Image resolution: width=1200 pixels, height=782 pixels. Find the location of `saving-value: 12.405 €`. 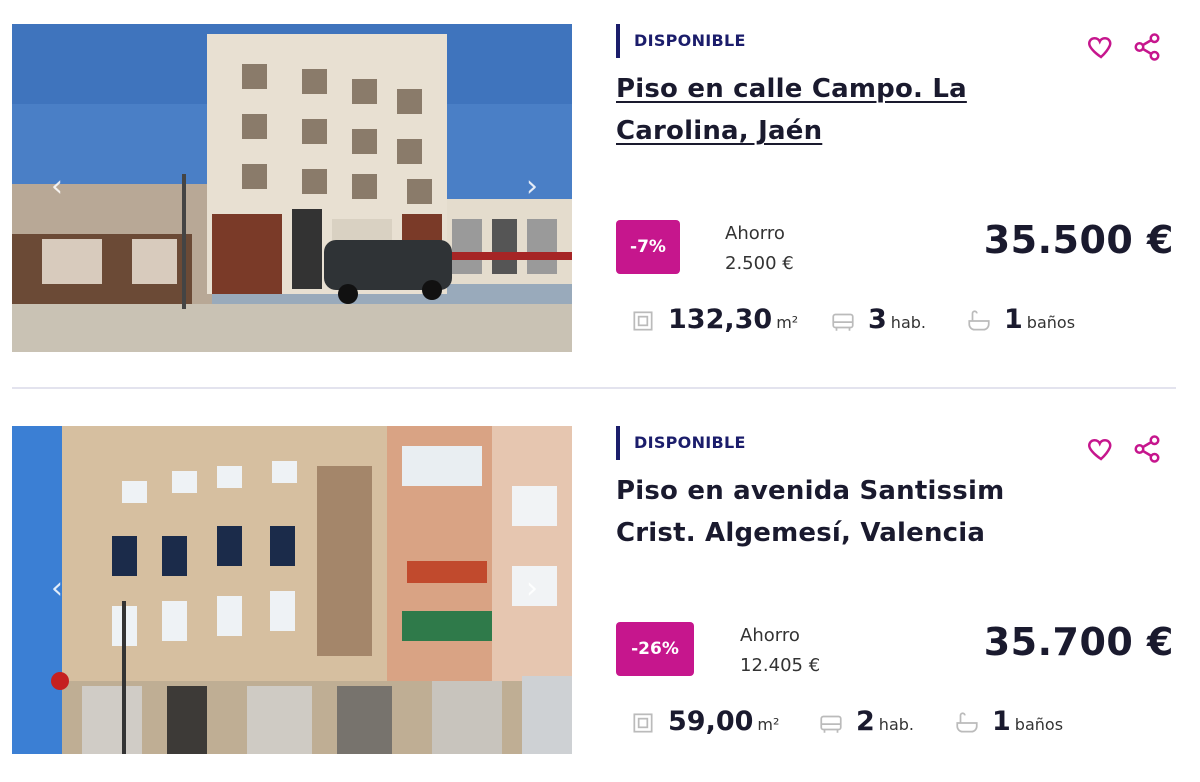

saving-value: 12.405 € is located at coordinates (780, 665).